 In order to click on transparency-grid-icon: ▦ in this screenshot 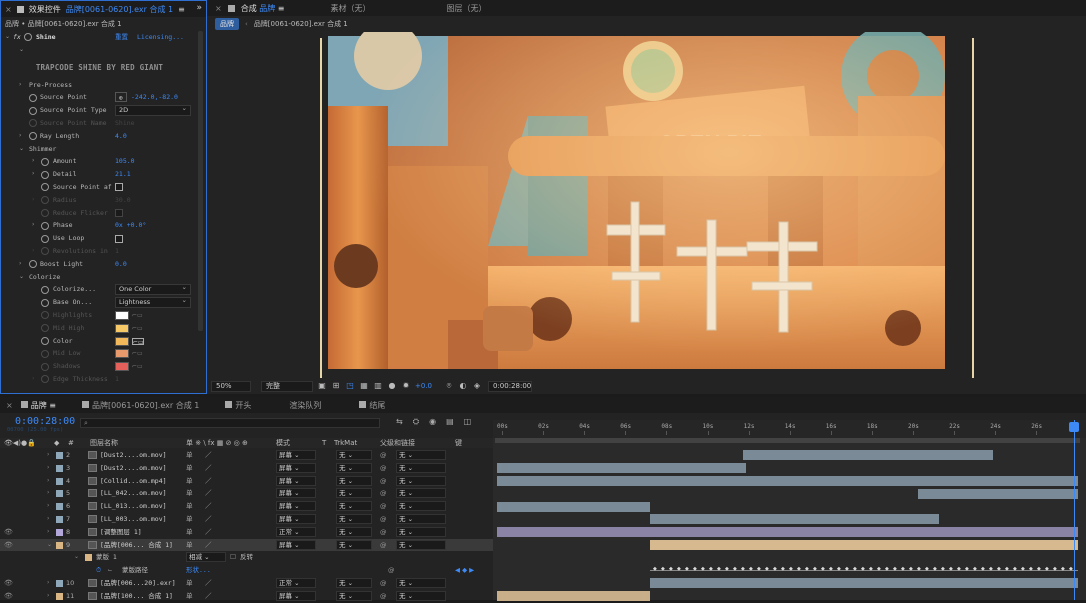, I will do `click(364, 386)`.